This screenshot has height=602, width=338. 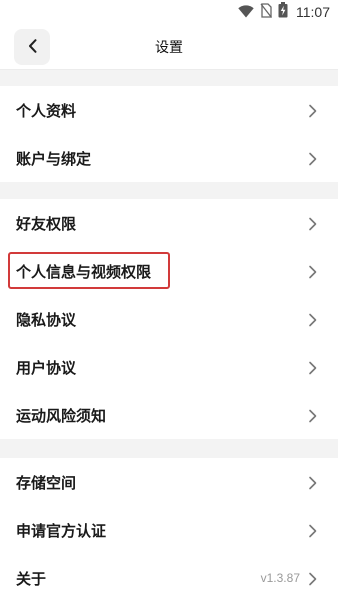 What do you see at coordinates (246, 12) in the screenshot?
I see `wifi-icon` at bounding box center [246, 12].